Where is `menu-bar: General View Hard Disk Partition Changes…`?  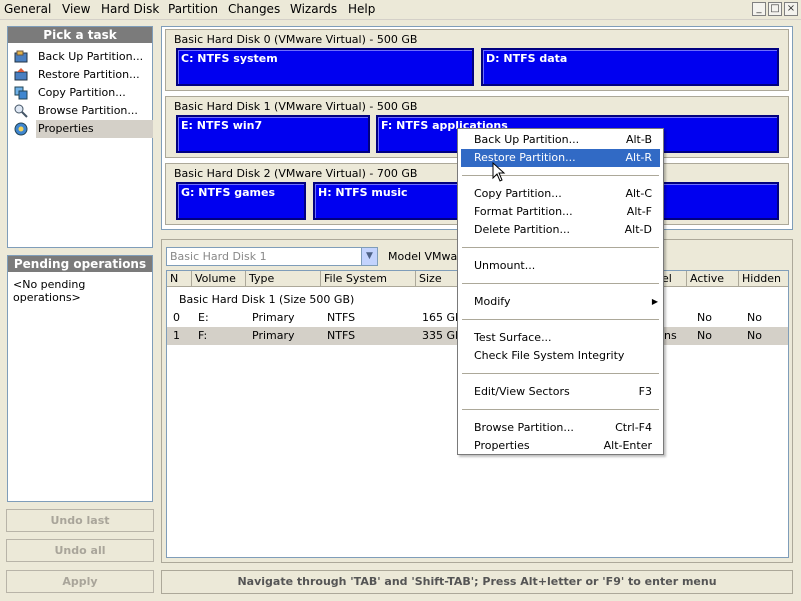 menu-bar: General View Hard Disk Partition Changes… is located at coordinates (400, 10).